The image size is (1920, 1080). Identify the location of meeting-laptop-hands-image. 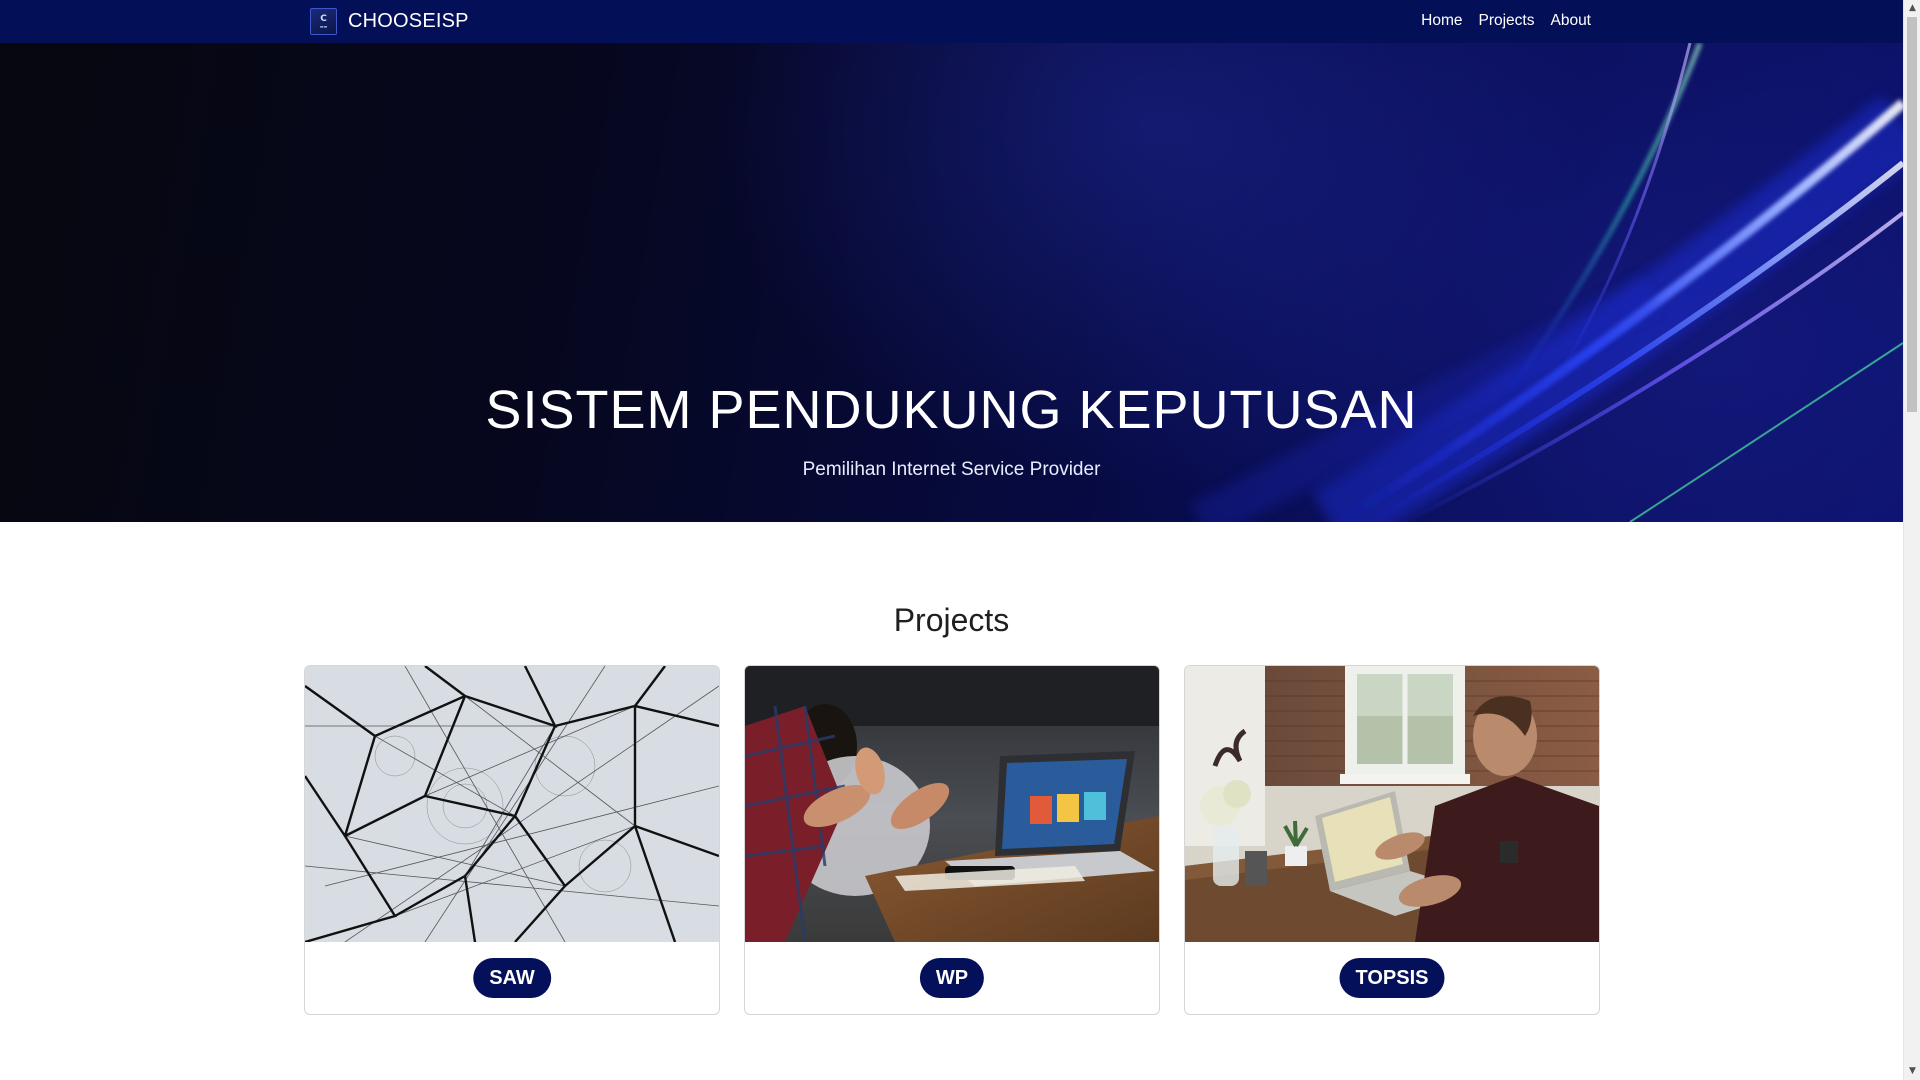
(952, 804).